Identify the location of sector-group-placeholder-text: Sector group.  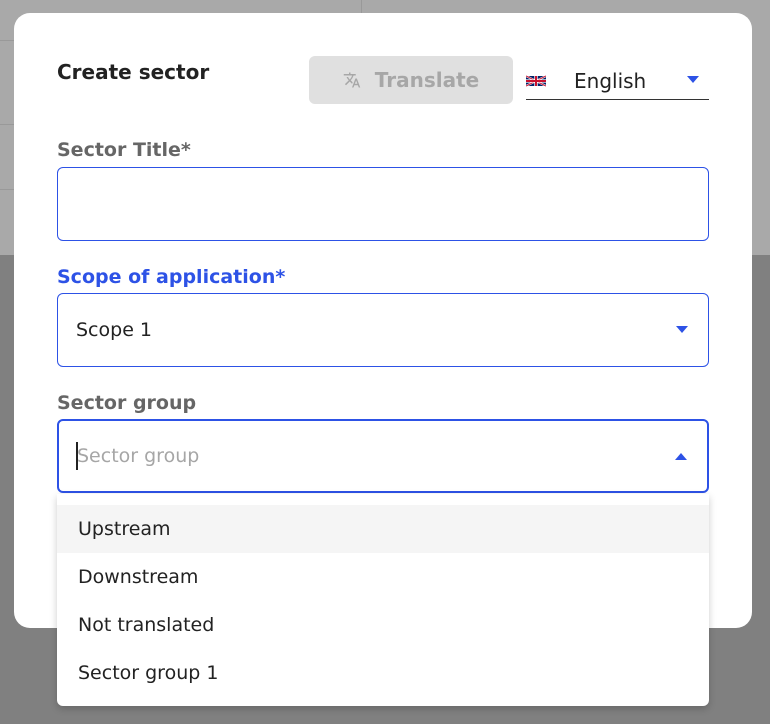
(138, 456).